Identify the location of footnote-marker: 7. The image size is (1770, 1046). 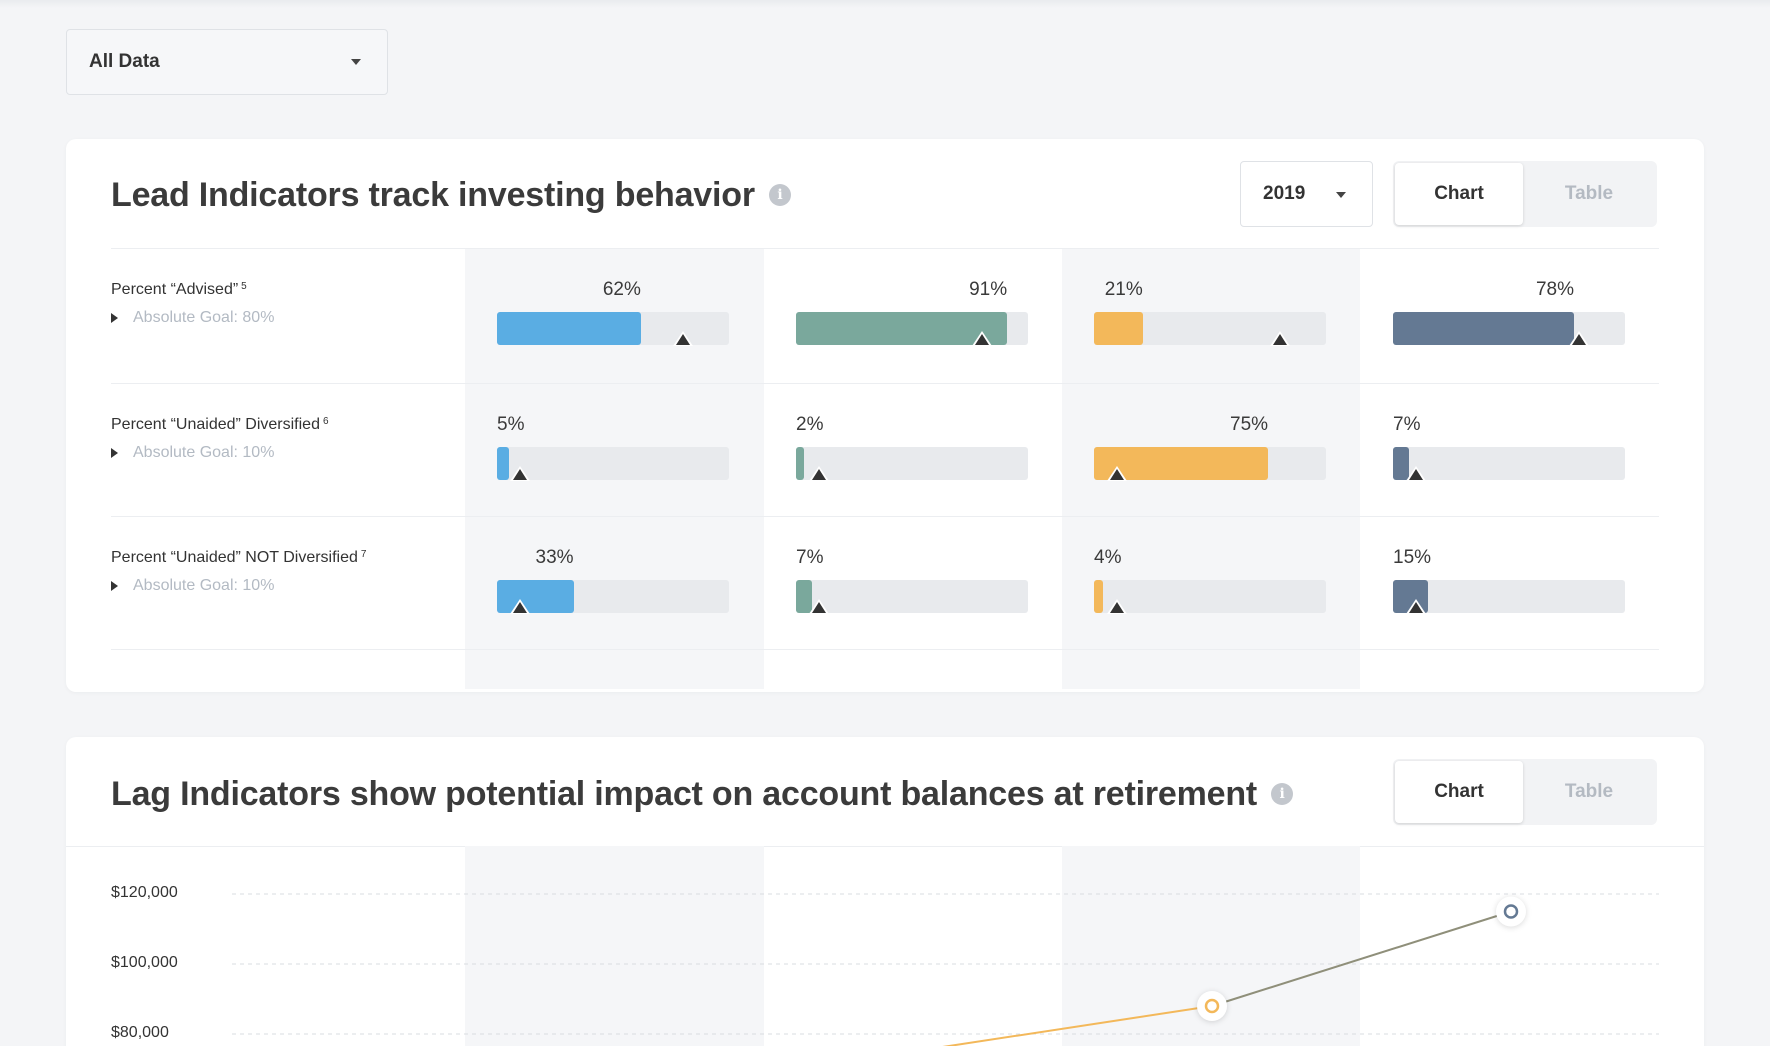
(363, 554).